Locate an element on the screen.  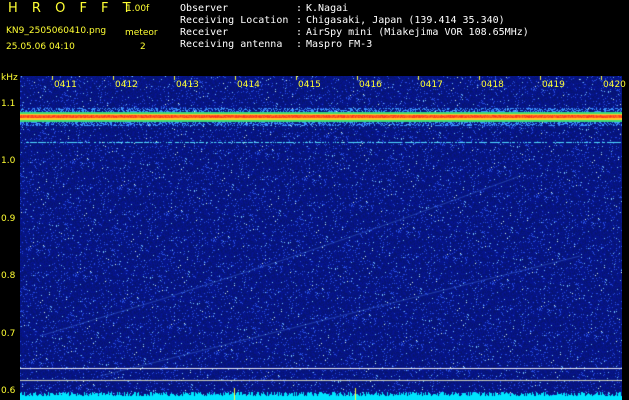
y-tick-label: 0.8 is located at coordinates (8, 276).